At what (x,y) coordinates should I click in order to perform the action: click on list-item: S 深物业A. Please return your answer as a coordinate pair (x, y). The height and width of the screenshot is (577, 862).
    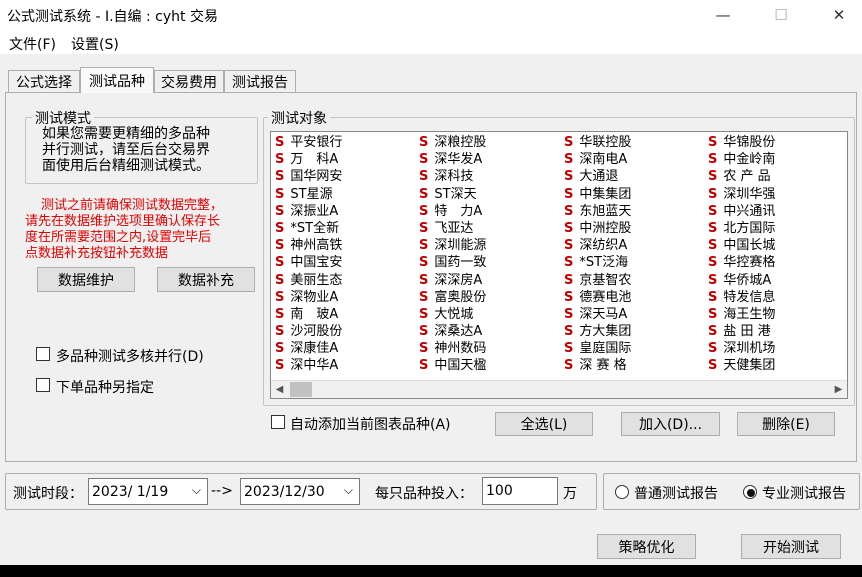
    Looking at the image, I should click on (308, 297).